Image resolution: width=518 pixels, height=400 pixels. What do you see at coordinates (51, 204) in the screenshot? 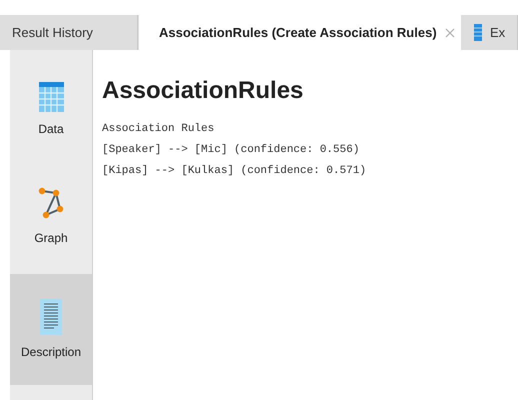
I see `graph-icon` at bounding box center [51, 204].